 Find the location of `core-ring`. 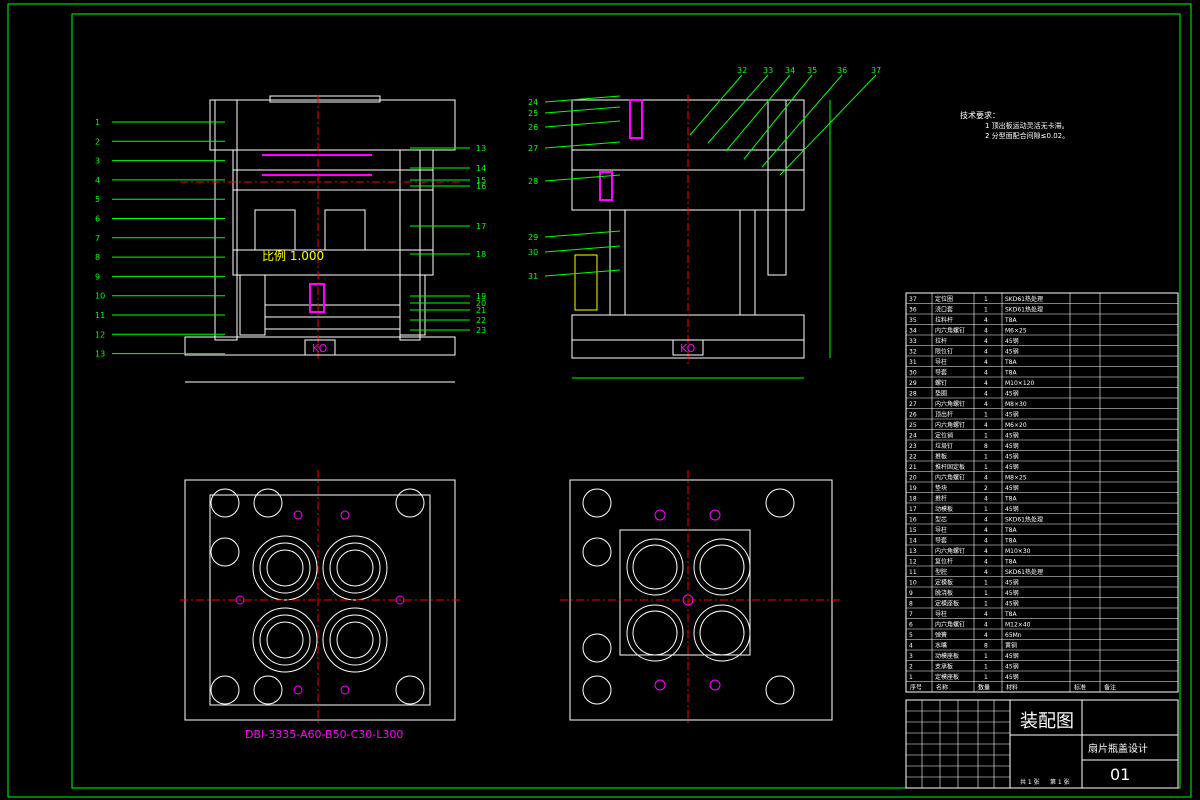

core-ring is located at coordinates (722, 567).